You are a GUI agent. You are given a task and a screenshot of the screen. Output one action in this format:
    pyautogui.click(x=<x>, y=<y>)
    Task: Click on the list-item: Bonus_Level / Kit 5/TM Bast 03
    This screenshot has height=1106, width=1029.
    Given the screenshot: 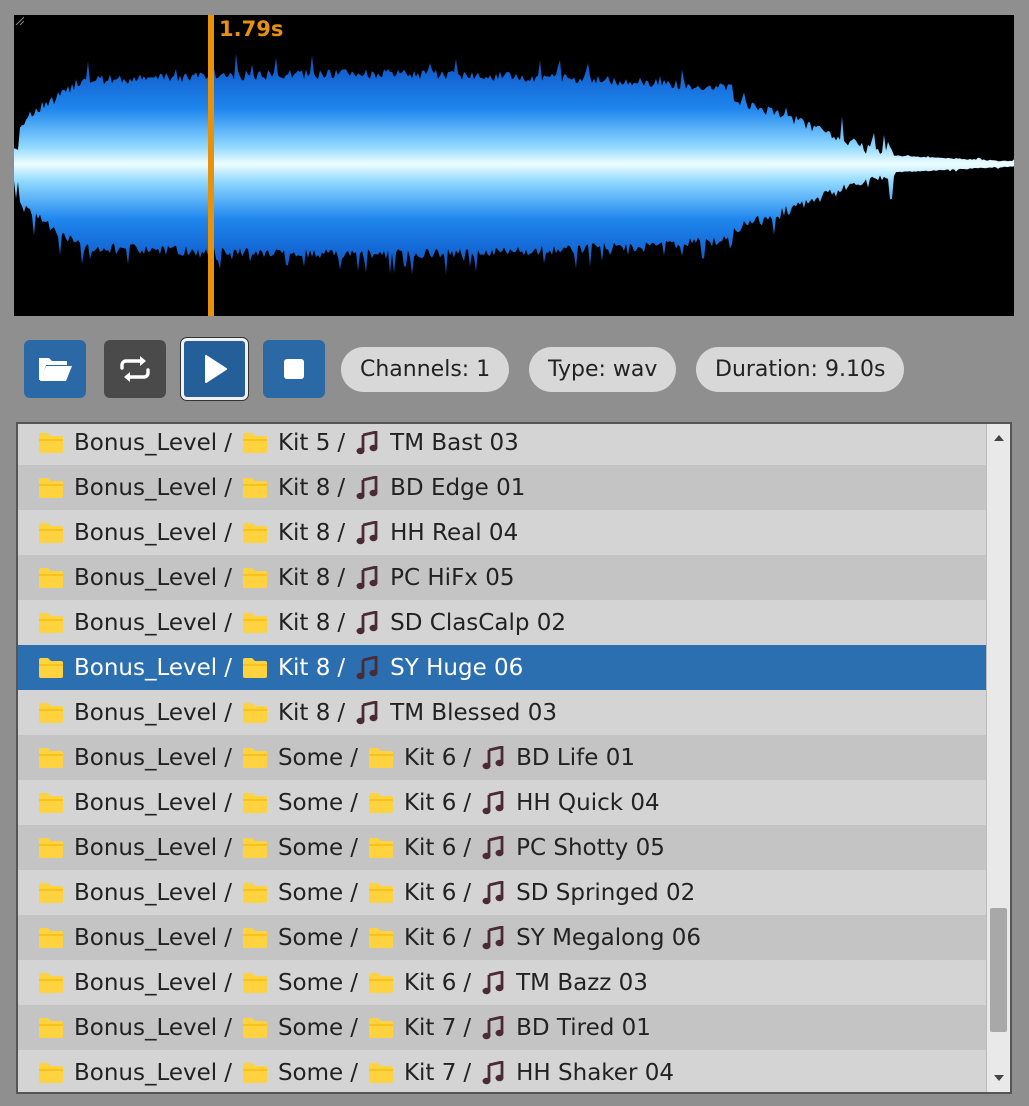 What is the action you would take?
    pyautogui.click(x=503, y=444)
    